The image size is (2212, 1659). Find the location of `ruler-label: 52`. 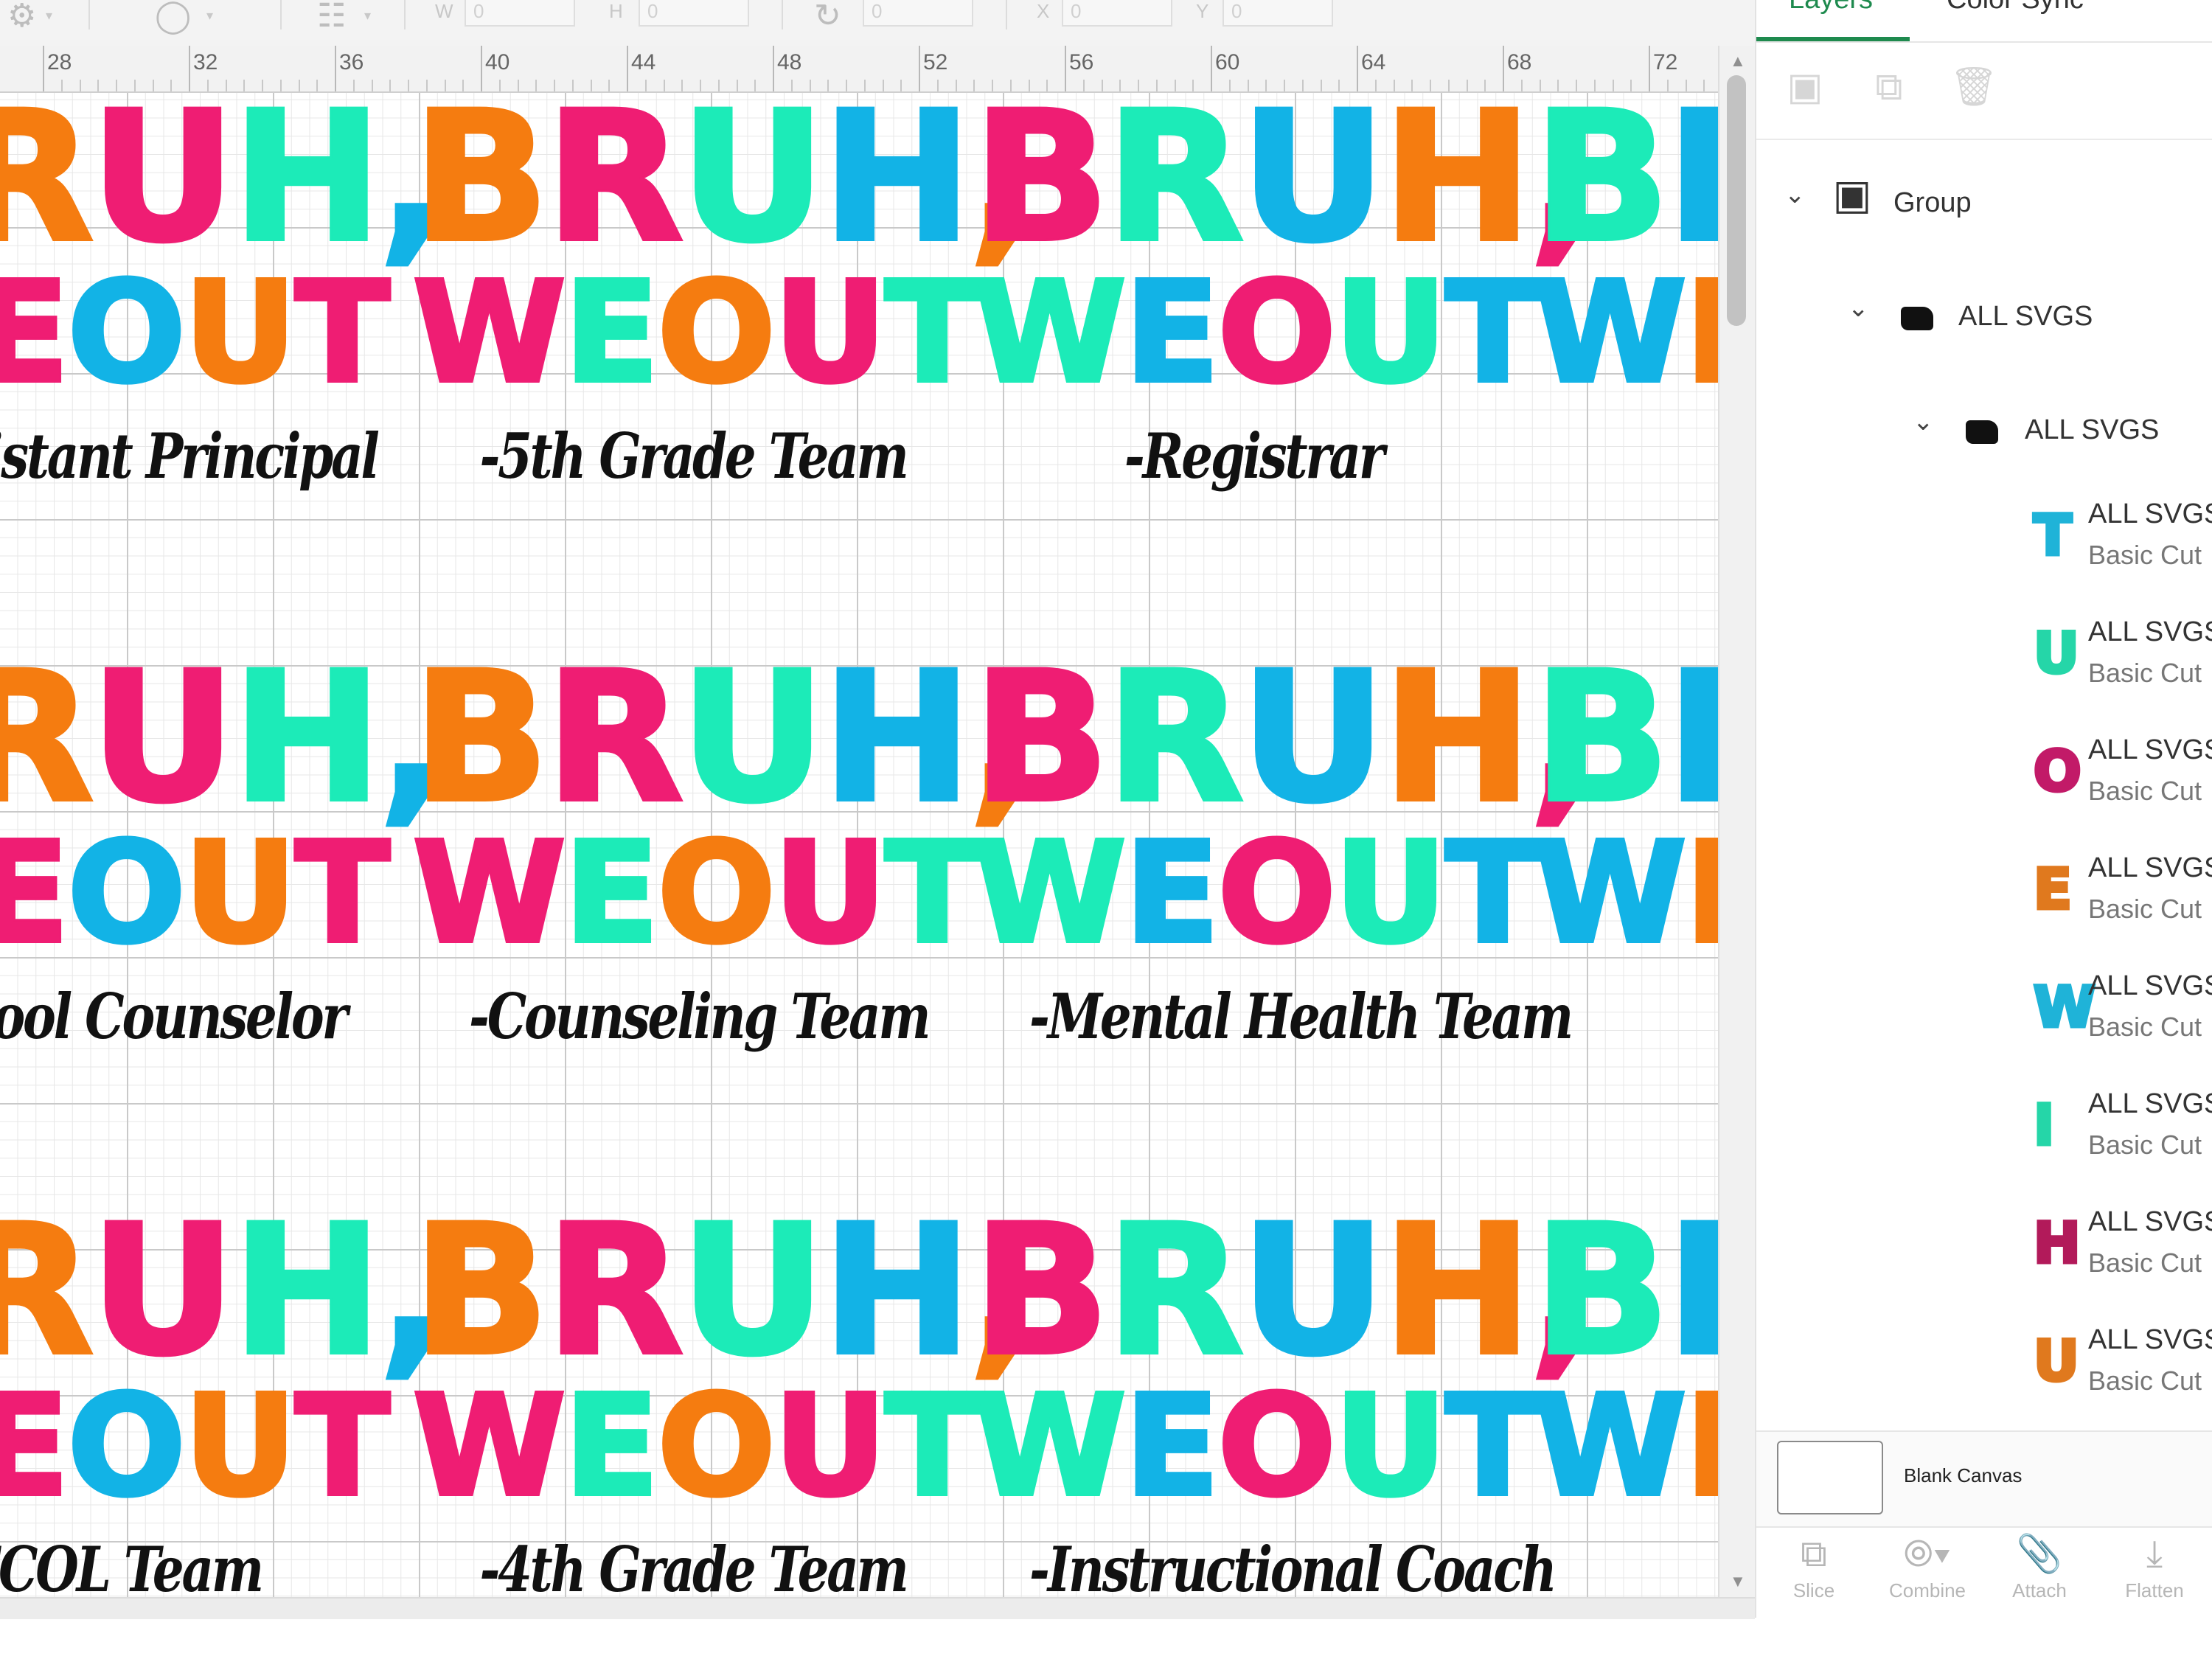

ruler-label: 52 is located at coordinates (935, 62).